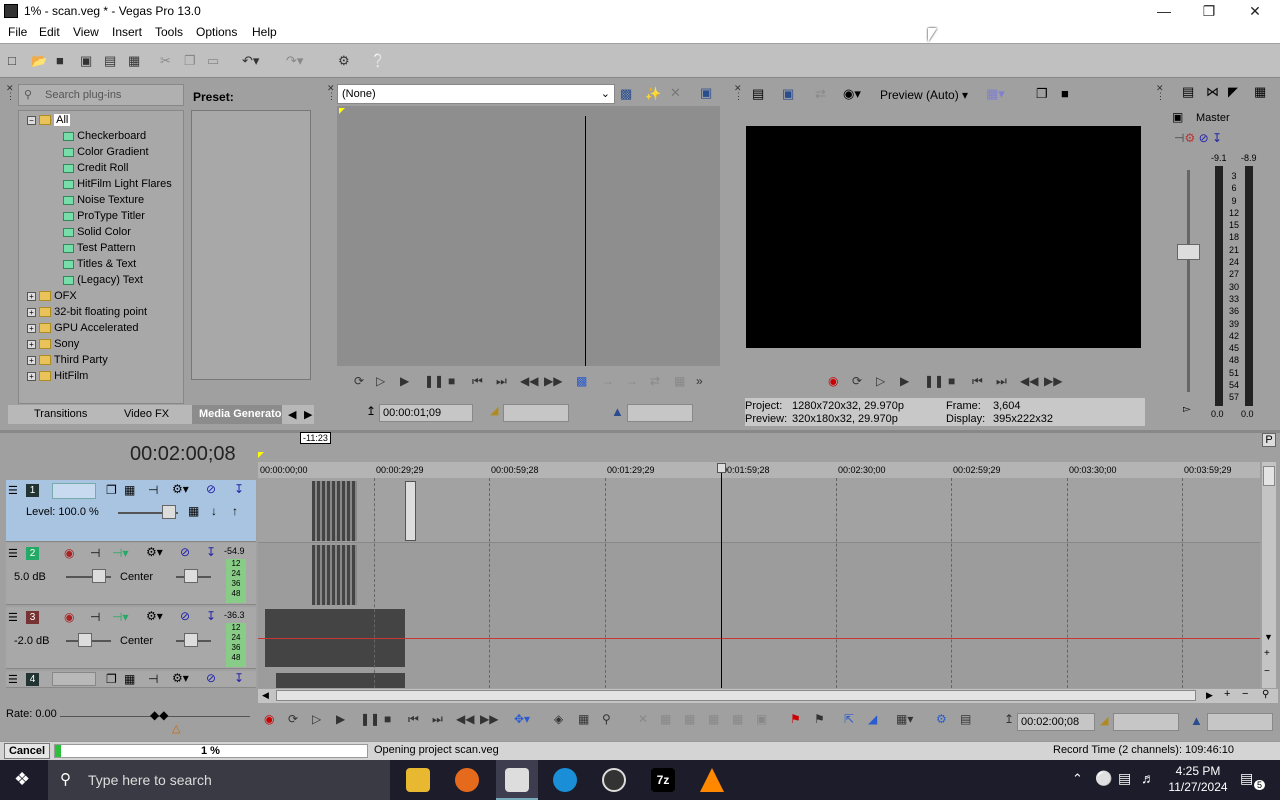 The height and width of the screenshot is (800, 1280). What do you see at coordinates (99, 576) in the screenshot?
I see `volume-slider-handle` at bounding box center [99, 576].